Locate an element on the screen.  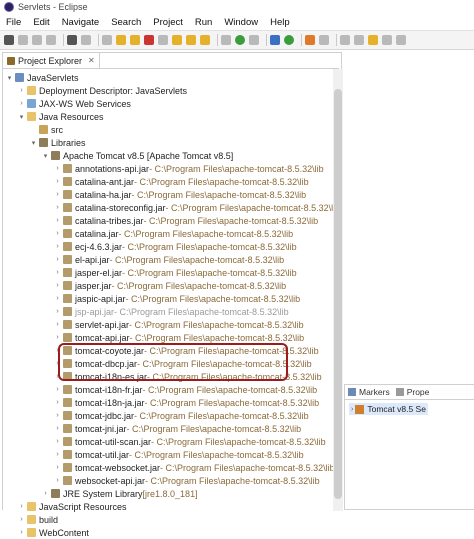
last-edit-location-icon is located at coordinates (373, 40).